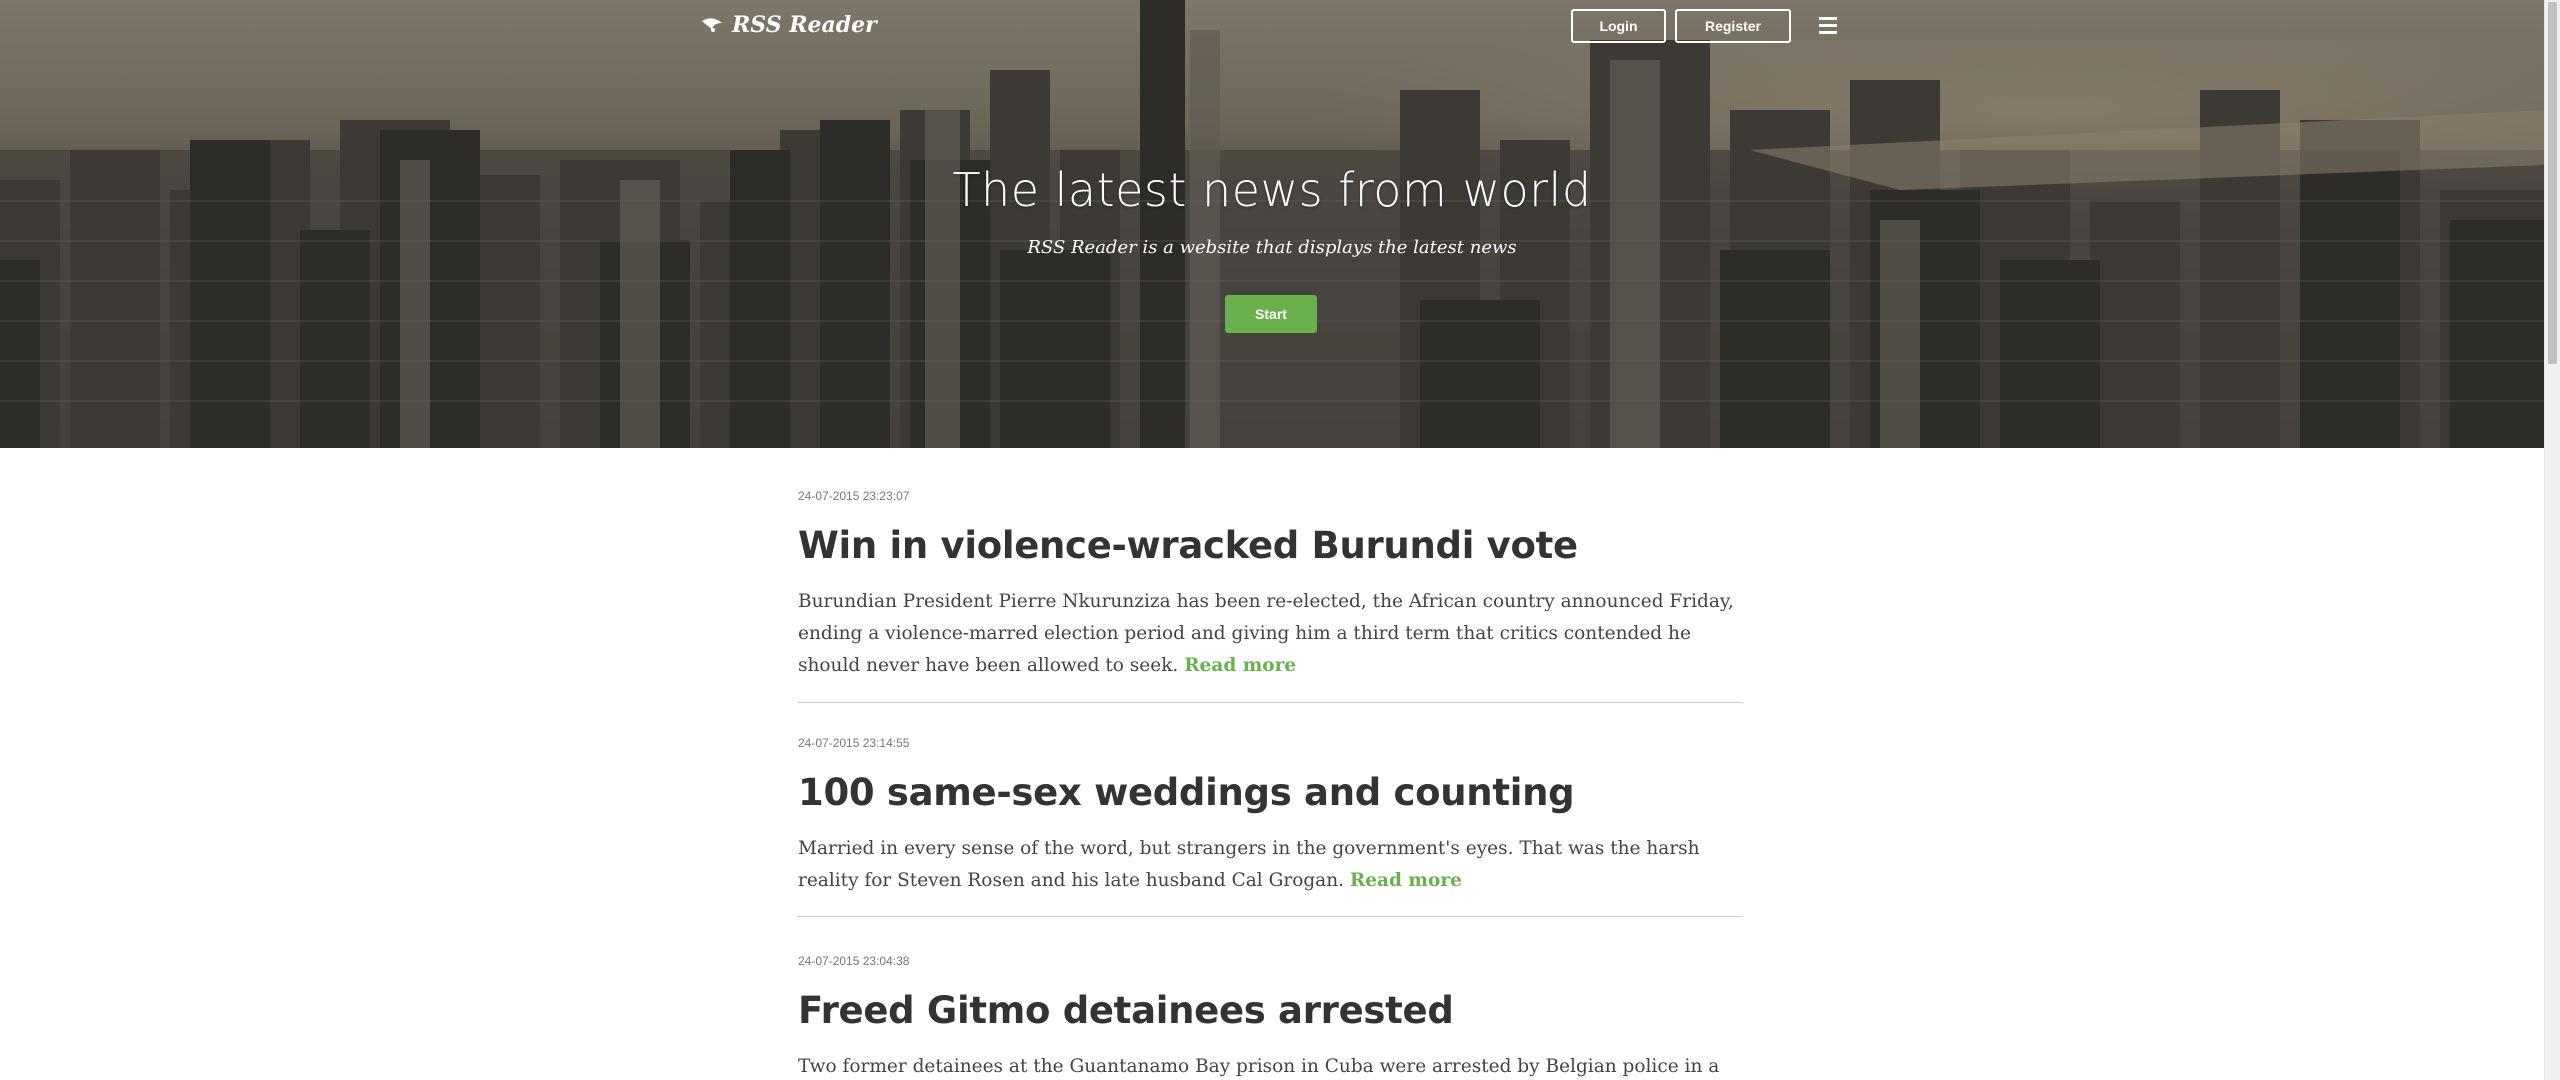 Image resolution: width=2560 pixels, height=1080 pixels. Describe the element at coordinates (1186, 792) in the screenshot. I see `article-title: 100 same-sex weddings and counting` at that location.